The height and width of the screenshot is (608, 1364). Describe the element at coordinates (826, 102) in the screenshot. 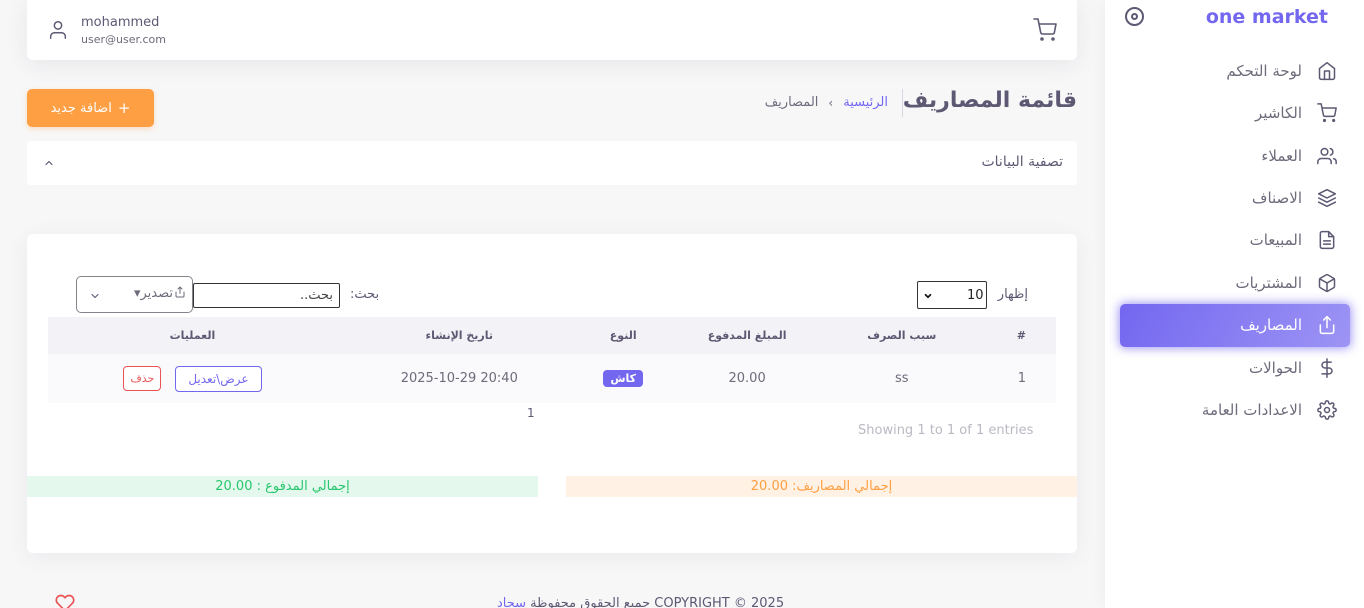

I see `breadcrumb: الرئيسية › المصاريف` at that location.